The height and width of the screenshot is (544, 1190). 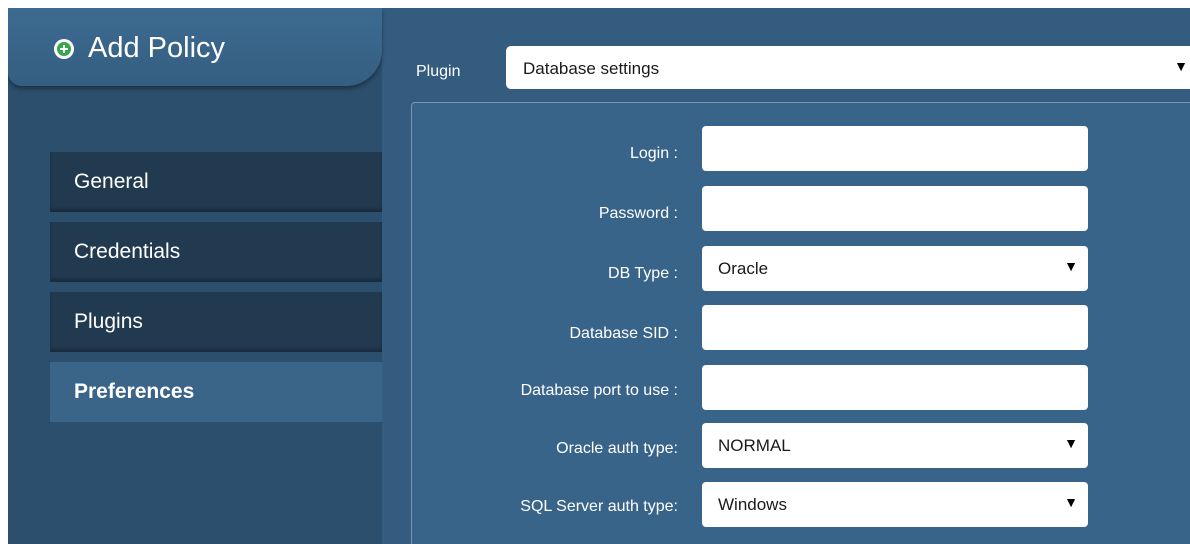 What do you see at coordinates (752, 504) in the screenshot?
I see `sql-server-auth-type-value: Windows` at bounding box center [752, 504].